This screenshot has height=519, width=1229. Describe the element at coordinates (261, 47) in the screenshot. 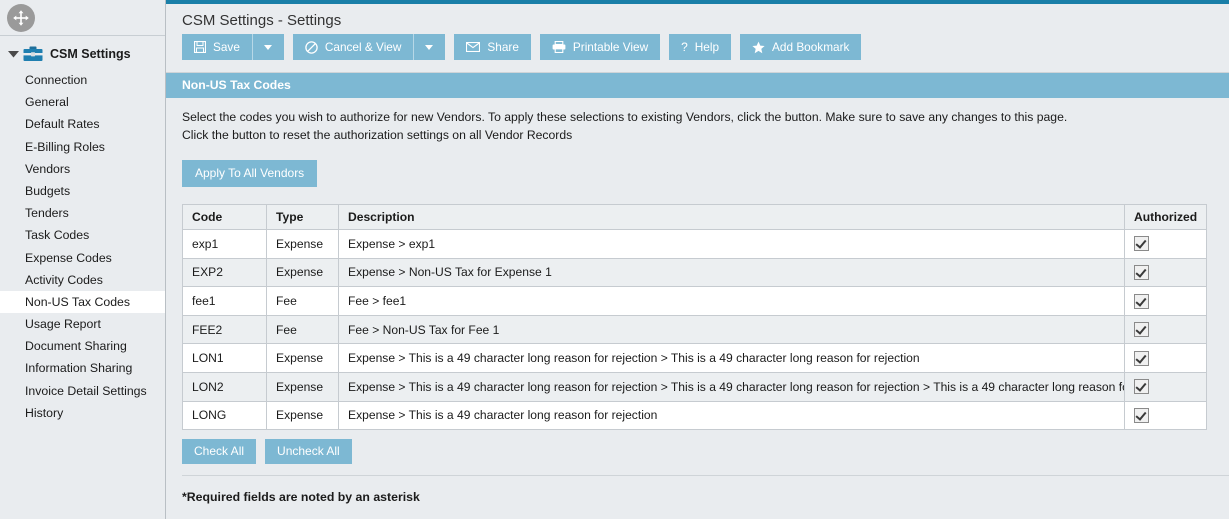

I see `save-dropdown-toggle` at that location.